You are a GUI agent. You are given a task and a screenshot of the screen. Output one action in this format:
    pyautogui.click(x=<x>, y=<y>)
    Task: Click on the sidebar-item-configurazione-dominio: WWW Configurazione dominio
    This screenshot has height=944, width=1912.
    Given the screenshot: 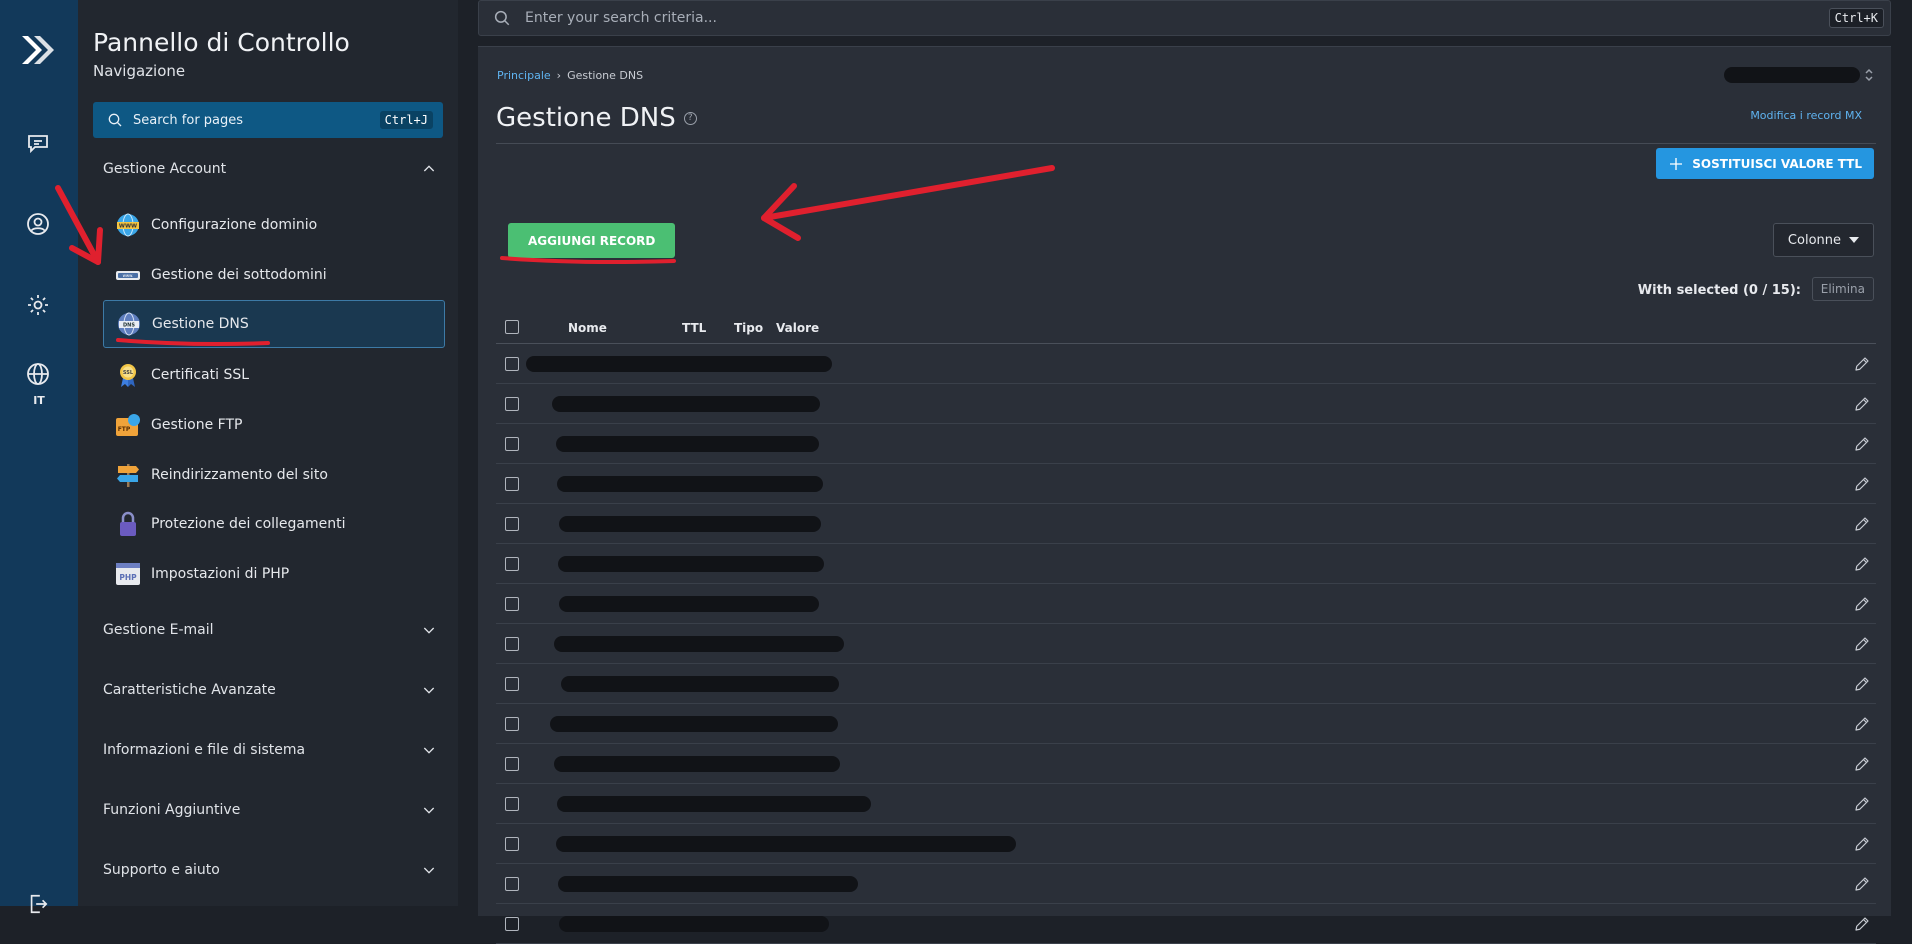 What is the action you would take?
    pyautogui.click(x=274, y=225)
    